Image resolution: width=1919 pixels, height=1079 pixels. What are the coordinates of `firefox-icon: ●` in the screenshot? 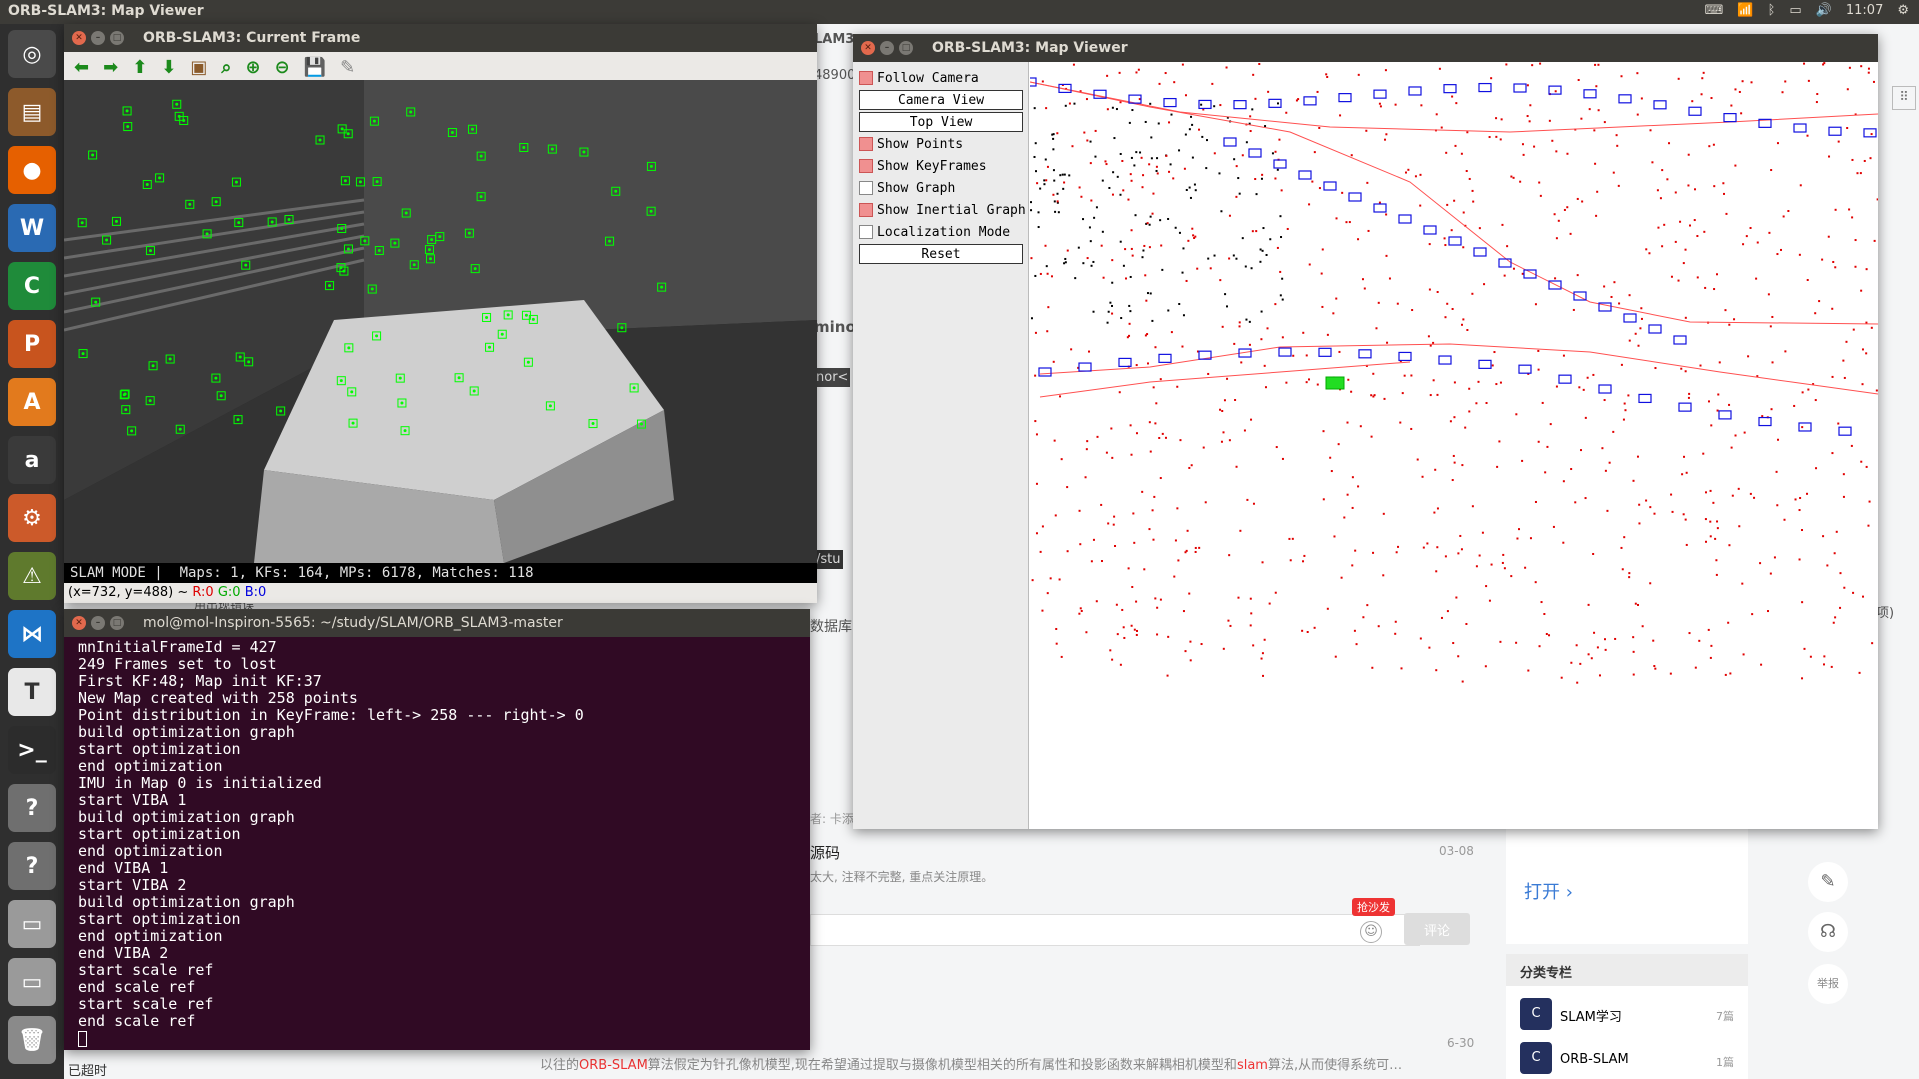 It's located at (32, 170).